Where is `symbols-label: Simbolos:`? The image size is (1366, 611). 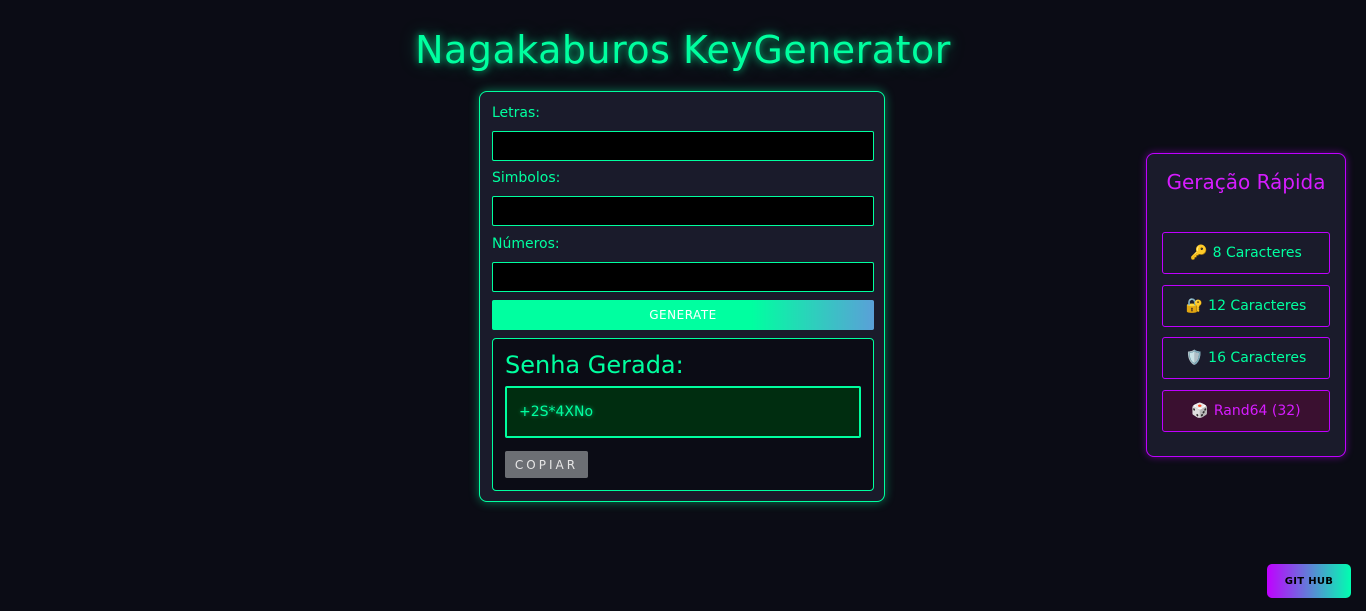 symbols-label: Simbolos: is located at coordinates (526, 178).